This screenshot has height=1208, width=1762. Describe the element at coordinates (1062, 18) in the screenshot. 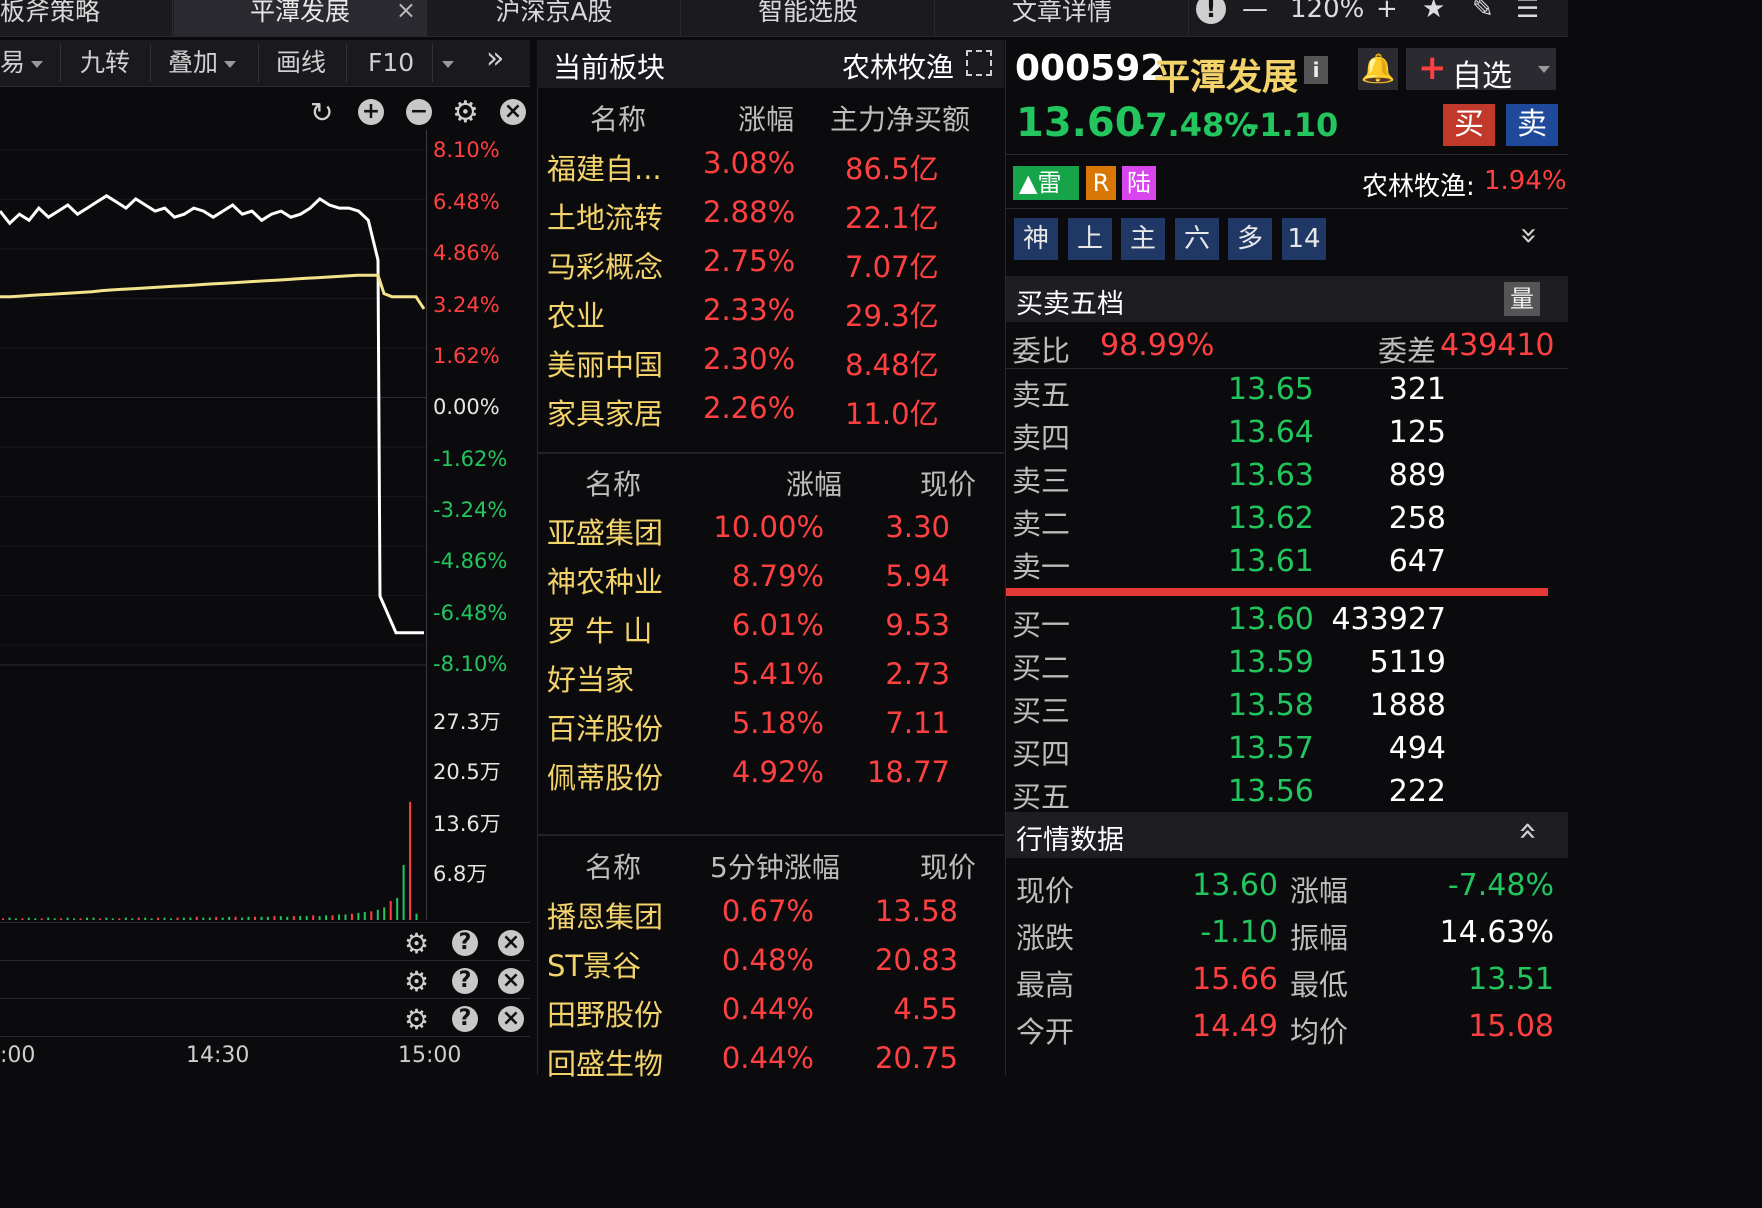

I see `tab-article: 文章详情` at that location.